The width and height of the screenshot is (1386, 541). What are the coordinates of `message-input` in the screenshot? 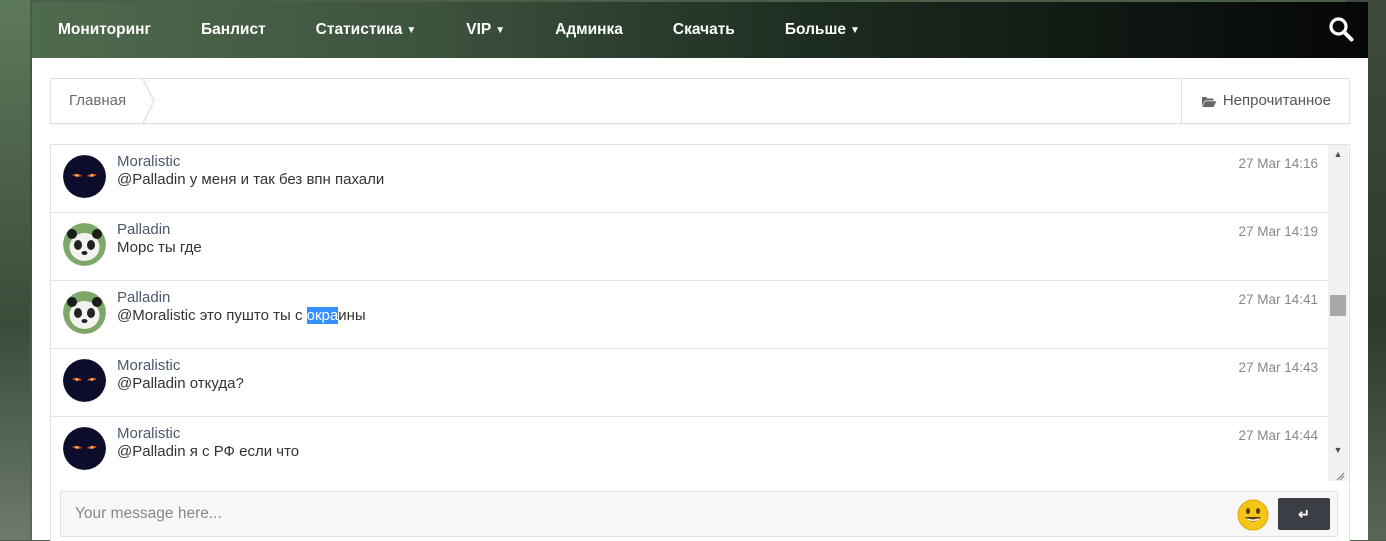 It's located at (699, 514).